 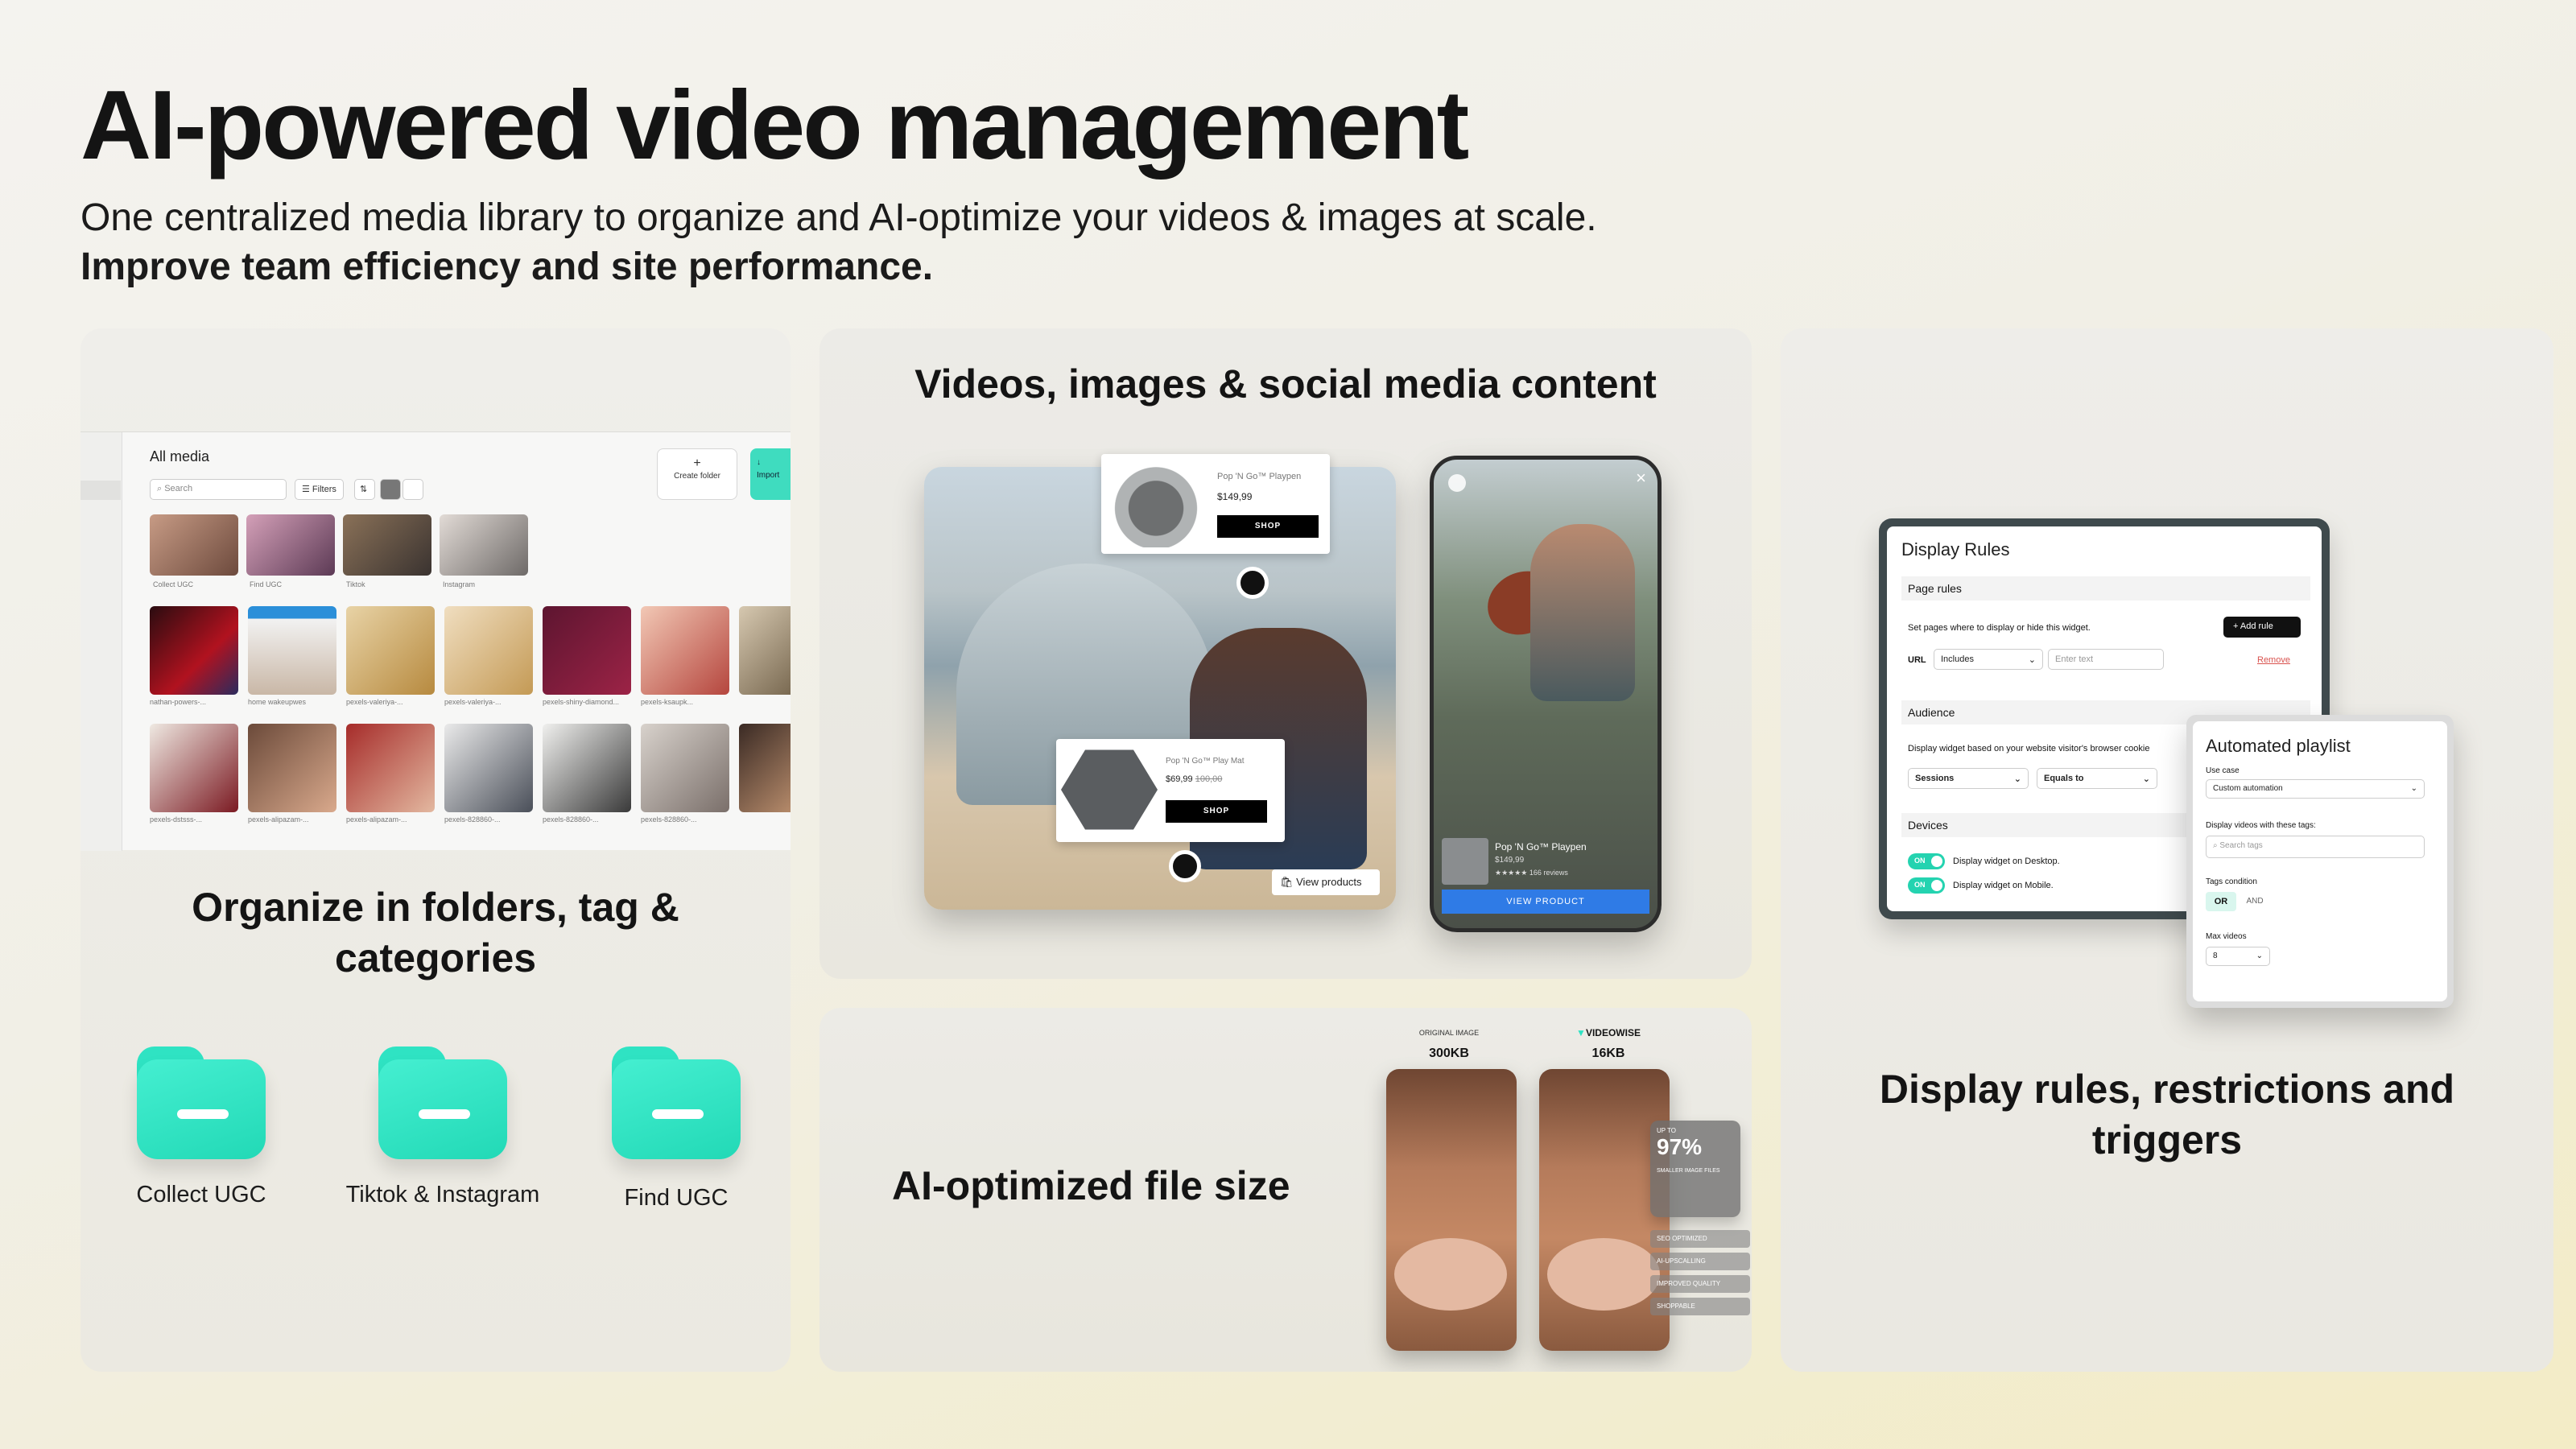 I want to click on original-size: 300KB, so click(x=1449, y=1053).